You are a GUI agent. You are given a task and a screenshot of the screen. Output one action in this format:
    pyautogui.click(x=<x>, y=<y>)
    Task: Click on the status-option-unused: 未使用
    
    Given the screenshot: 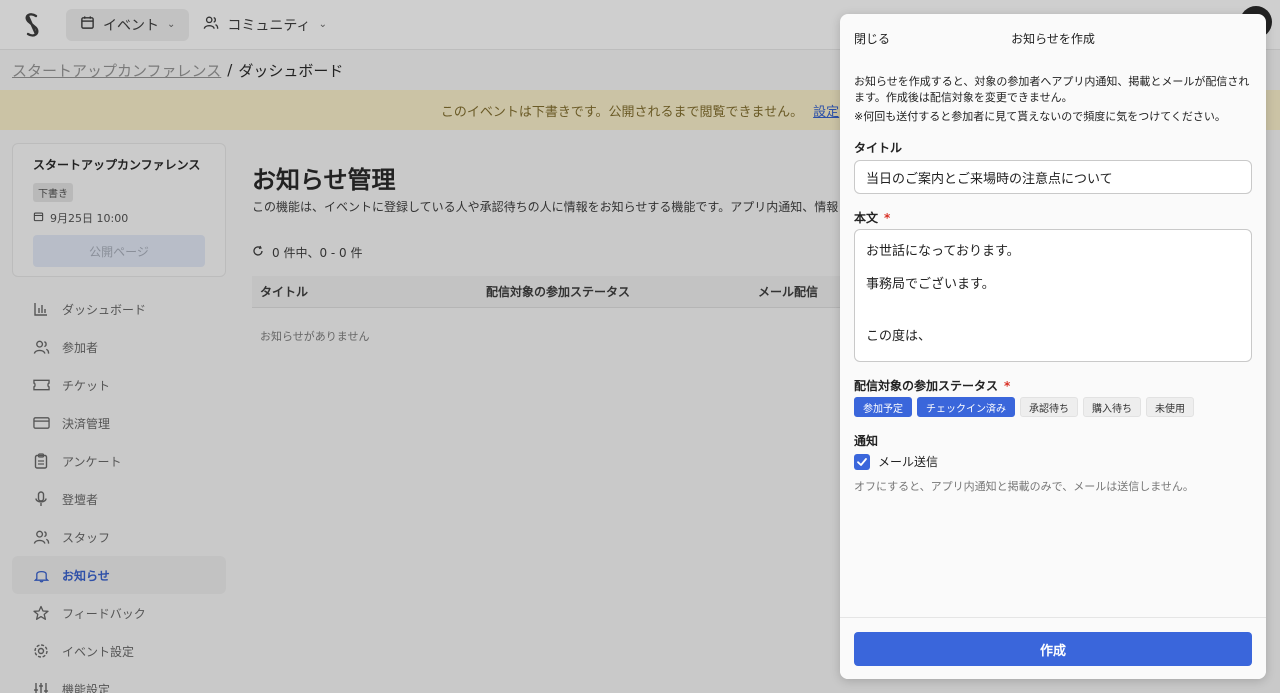 What is the action you would take?
    pyautogui.click(x=1170, y=407)
    